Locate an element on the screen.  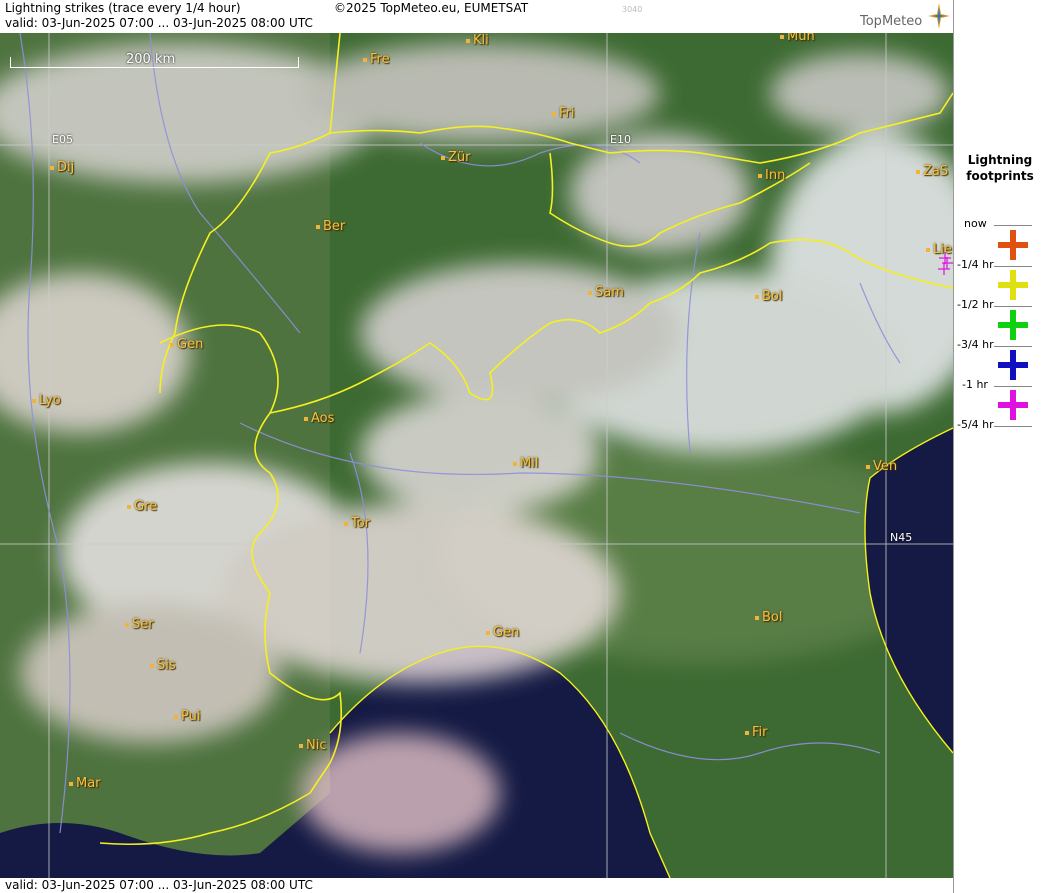
city-label: Fri is located at coordinates (563, 113).